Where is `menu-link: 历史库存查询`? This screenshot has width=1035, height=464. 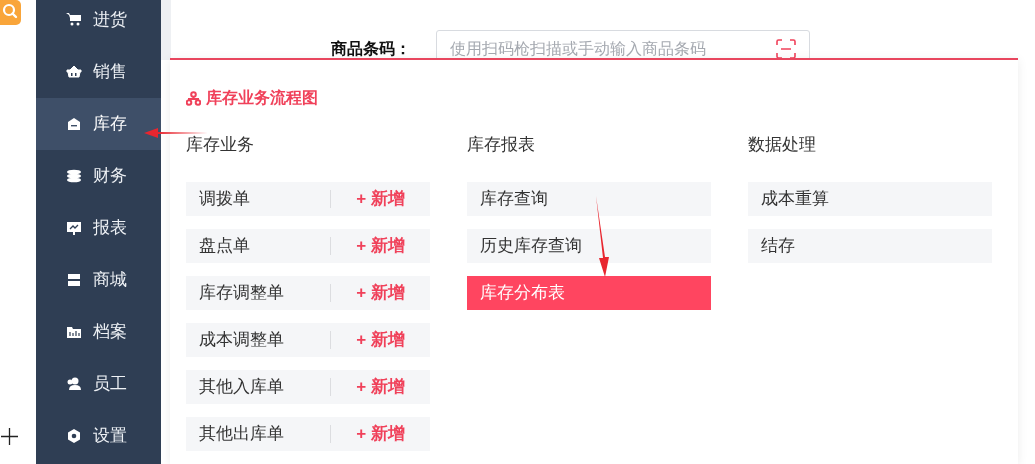 menu-link: 历史库存查询 is located at coordinates (589, 246).